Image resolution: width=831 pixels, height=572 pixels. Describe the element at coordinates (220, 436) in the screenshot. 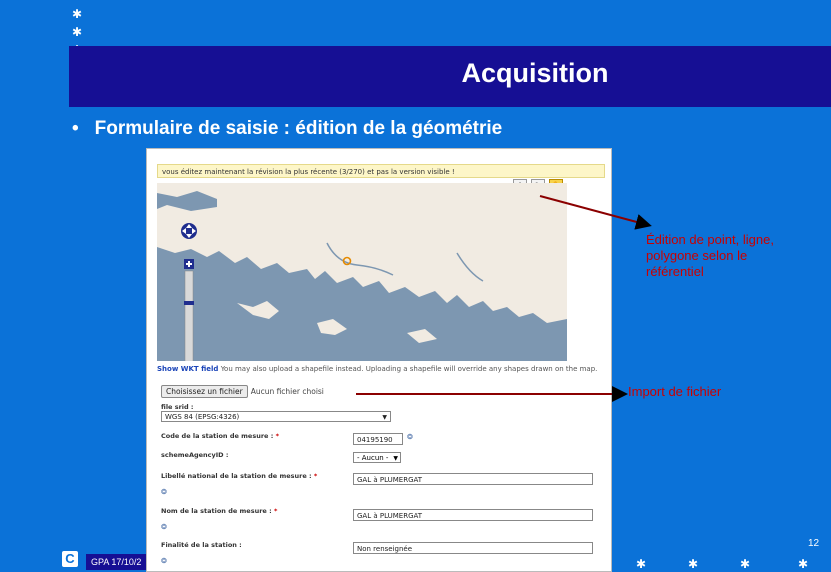

I see `field-label-code: Code de la station de mesure : *` at that location.